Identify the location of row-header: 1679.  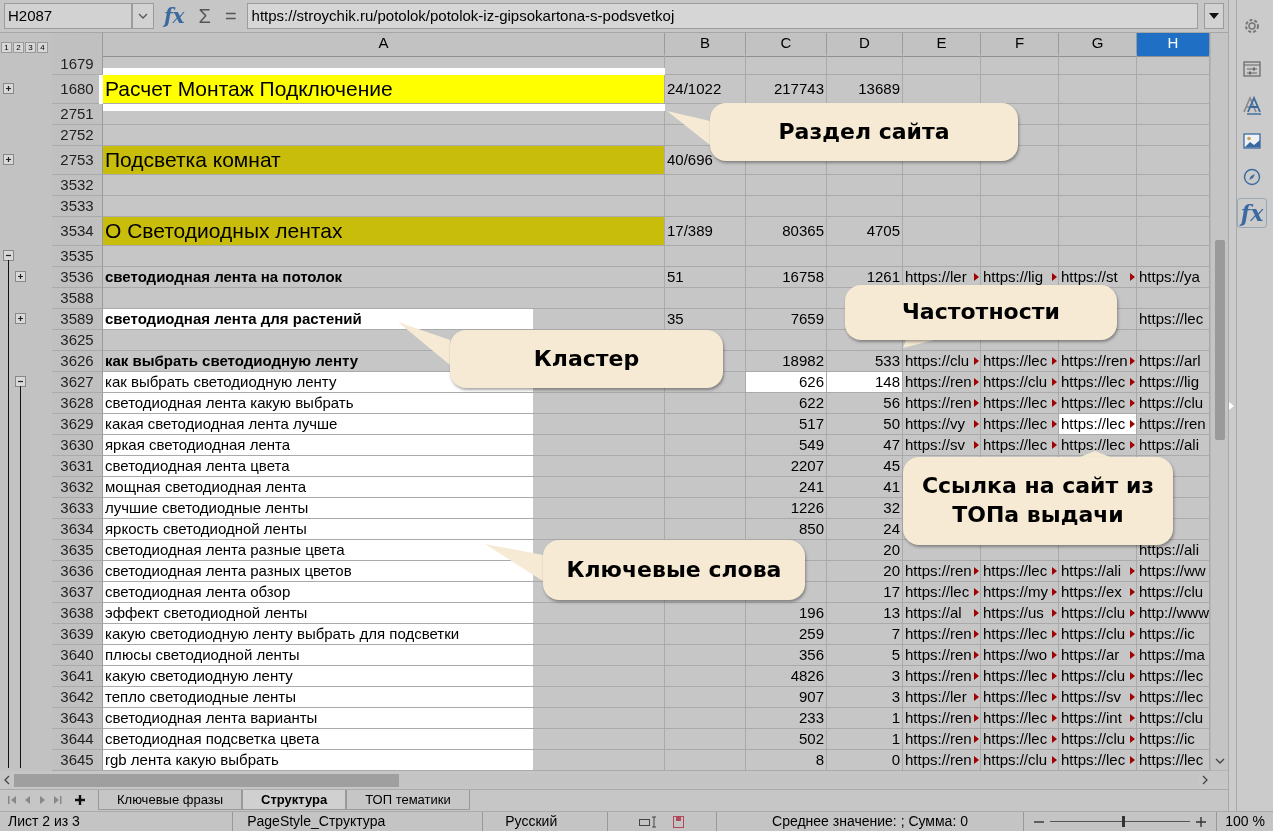
(77, 64).